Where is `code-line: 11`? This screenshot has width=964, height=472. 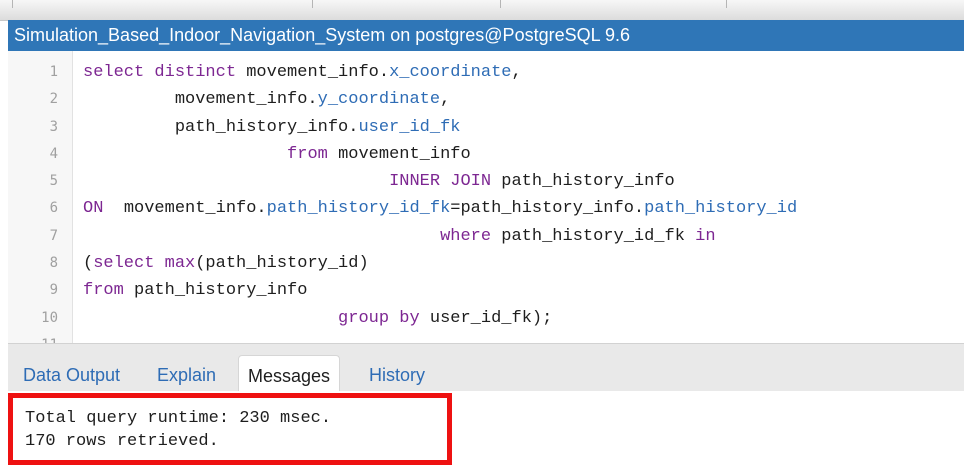 code-line: 11 is located at coordinates (486, 337).